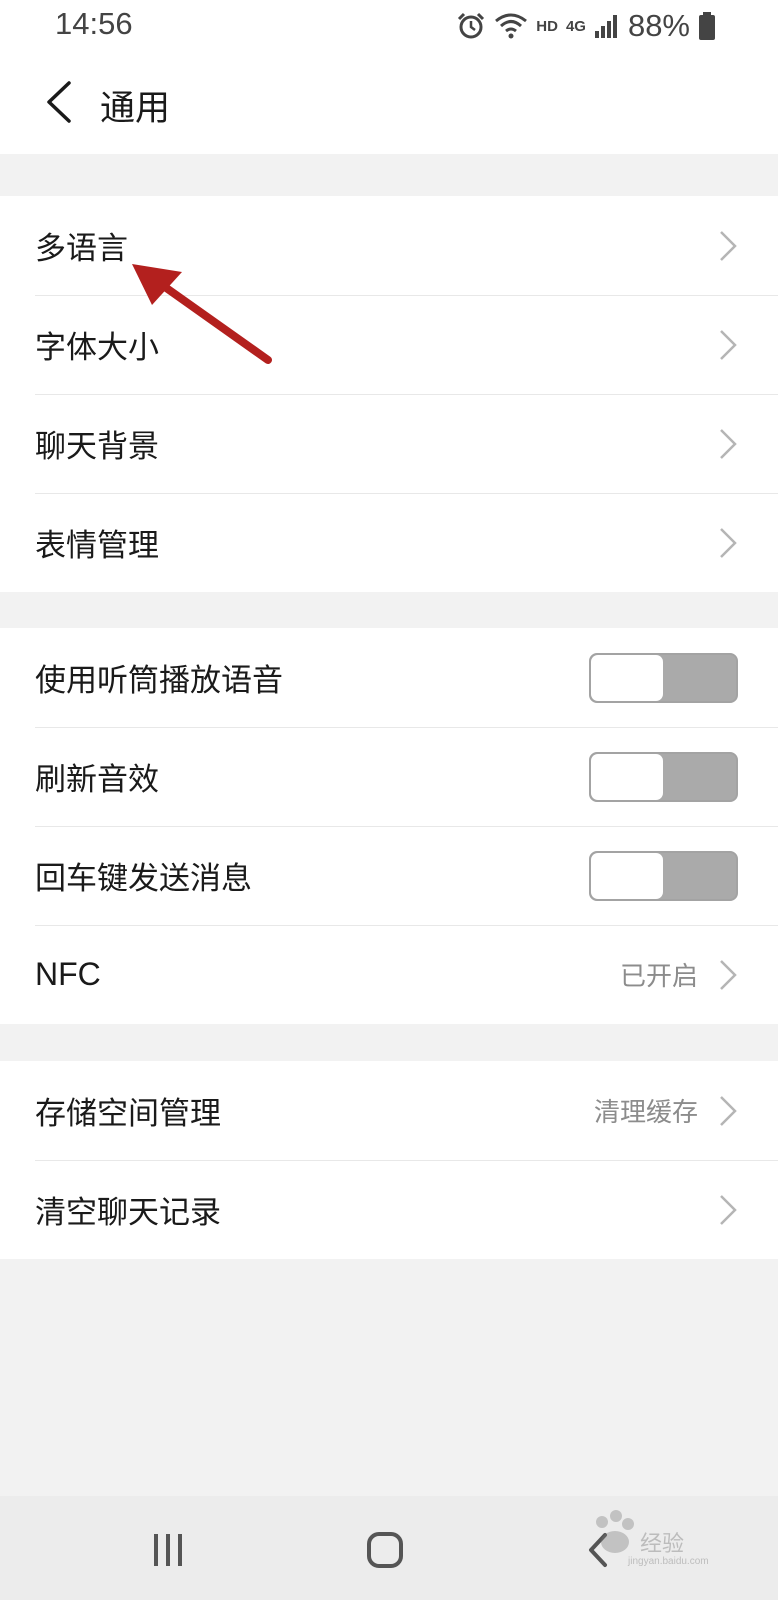 This screenshot has width=778, height=1600. I want to click on recent-apps-button, so click(168, 1550).